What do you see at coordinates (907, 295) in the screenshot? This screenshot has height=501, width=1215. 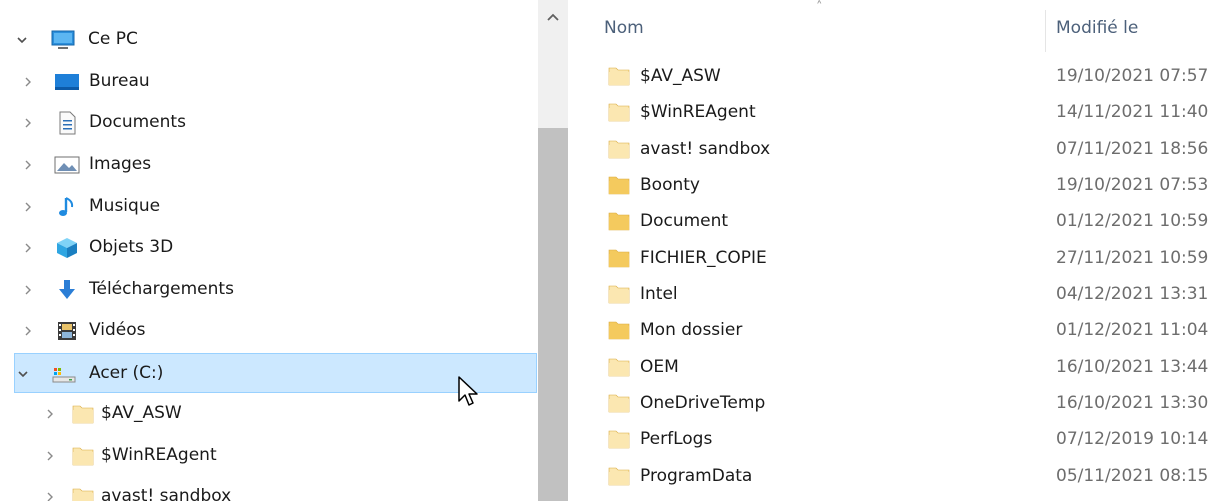 I see `file-row: Intel 04/12/2021 13:31` at bounding box center [907, 295].